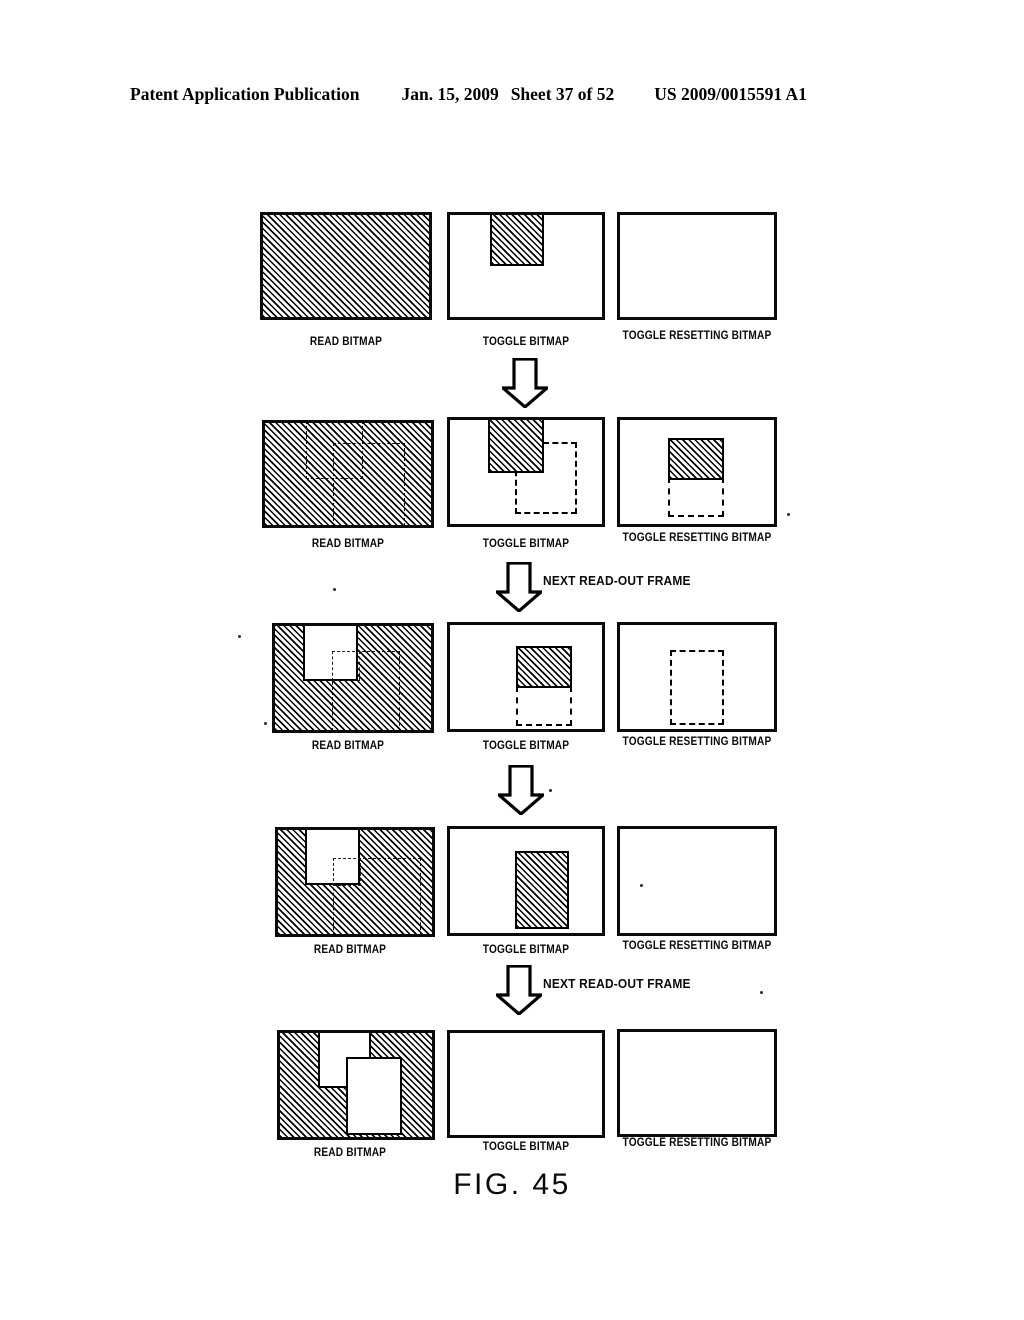 This screenshot has width=1024, height=1320. I want to click on row-5-read-bitmap-label: READ BITMAP, so click(350, 1153).